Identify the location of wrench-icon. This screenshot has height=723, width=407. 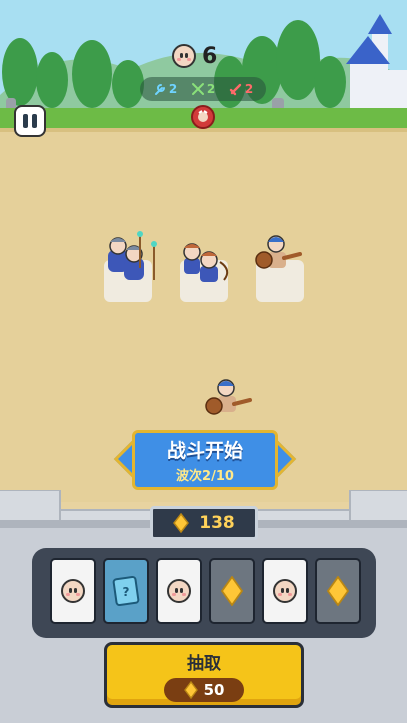
(159, 89).